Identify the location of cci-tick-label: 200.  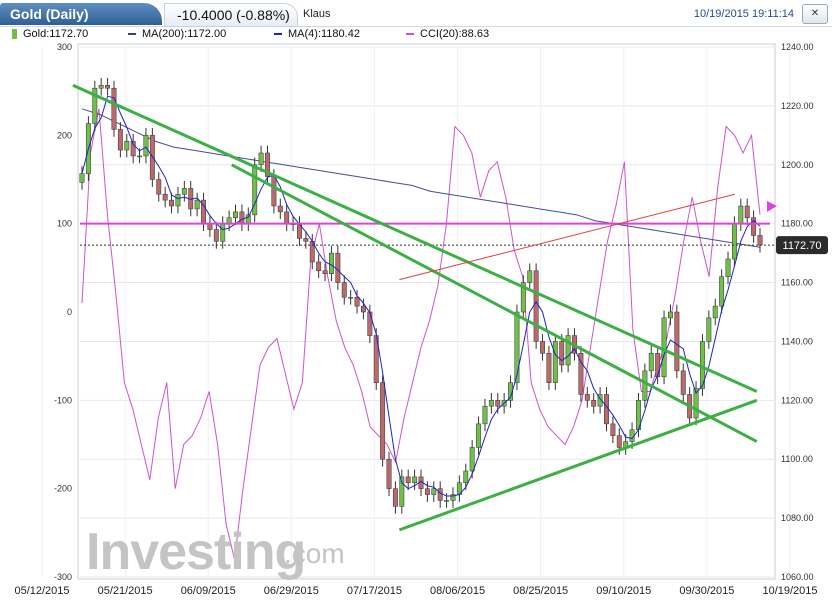
(64, 135).